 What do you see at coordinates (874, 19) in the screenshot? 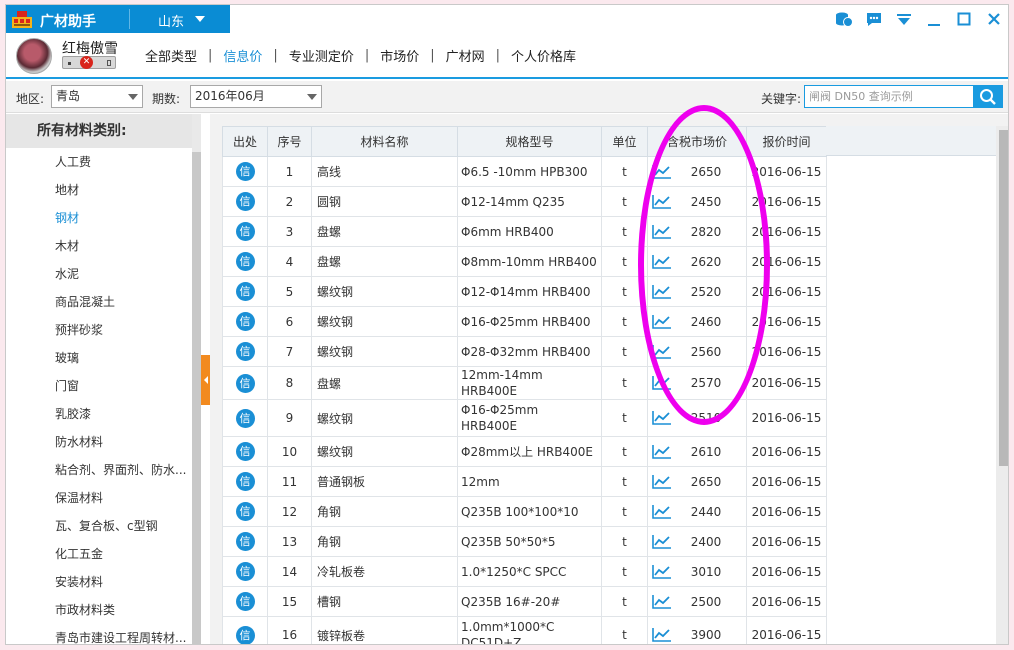
I see `message-icon` at bounding box center [874, 19].